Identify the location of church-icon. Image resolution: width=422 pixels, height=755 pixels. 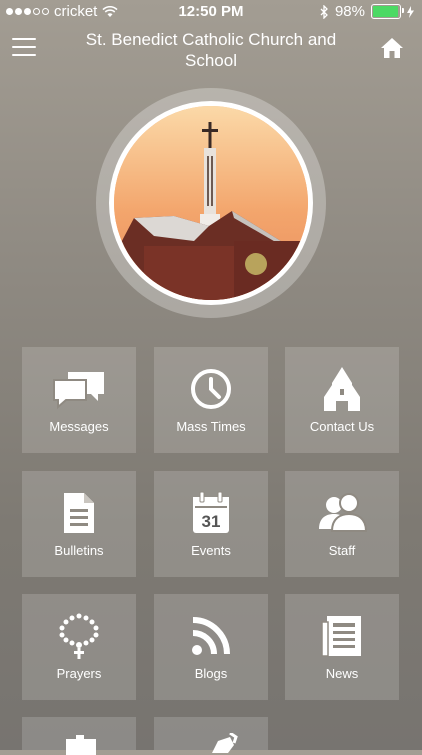
(342, 389).